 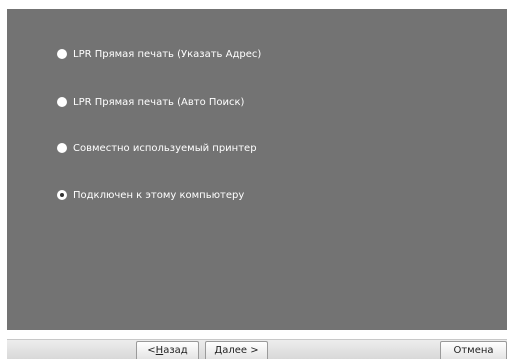 I want to click on radio-option-shared-printer: Совместно используемый принтер, so click(x=157, y=148).